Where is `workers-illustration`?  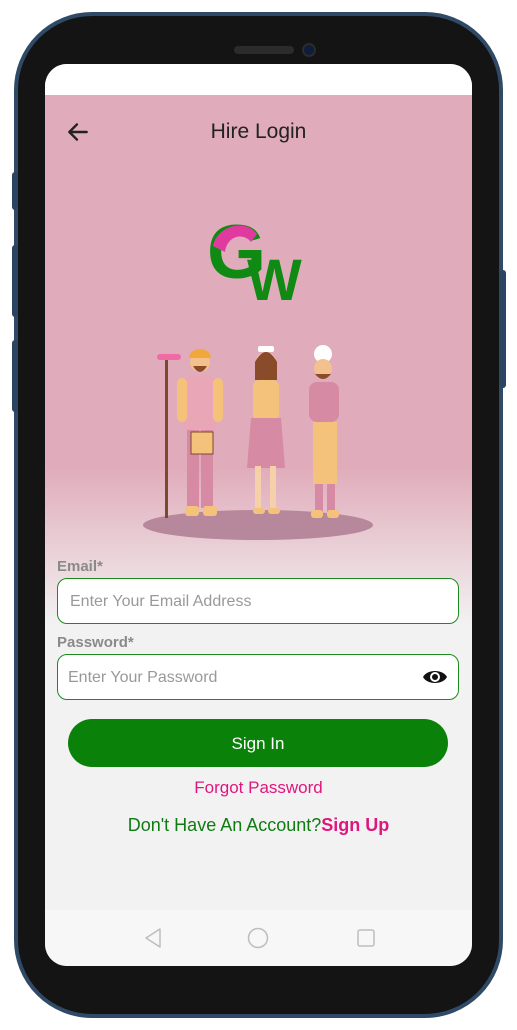
workers-illustration is located at coordinates (258, 442).